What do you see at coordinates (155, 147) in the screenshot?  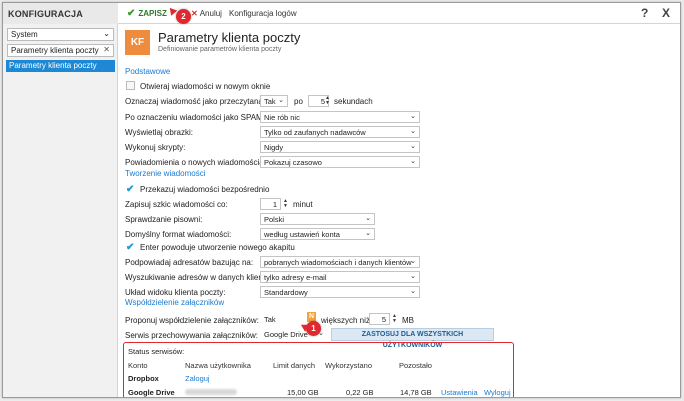 I see `scripts-label: Wykonuj skrypty:` at bounding box center [155, 147].